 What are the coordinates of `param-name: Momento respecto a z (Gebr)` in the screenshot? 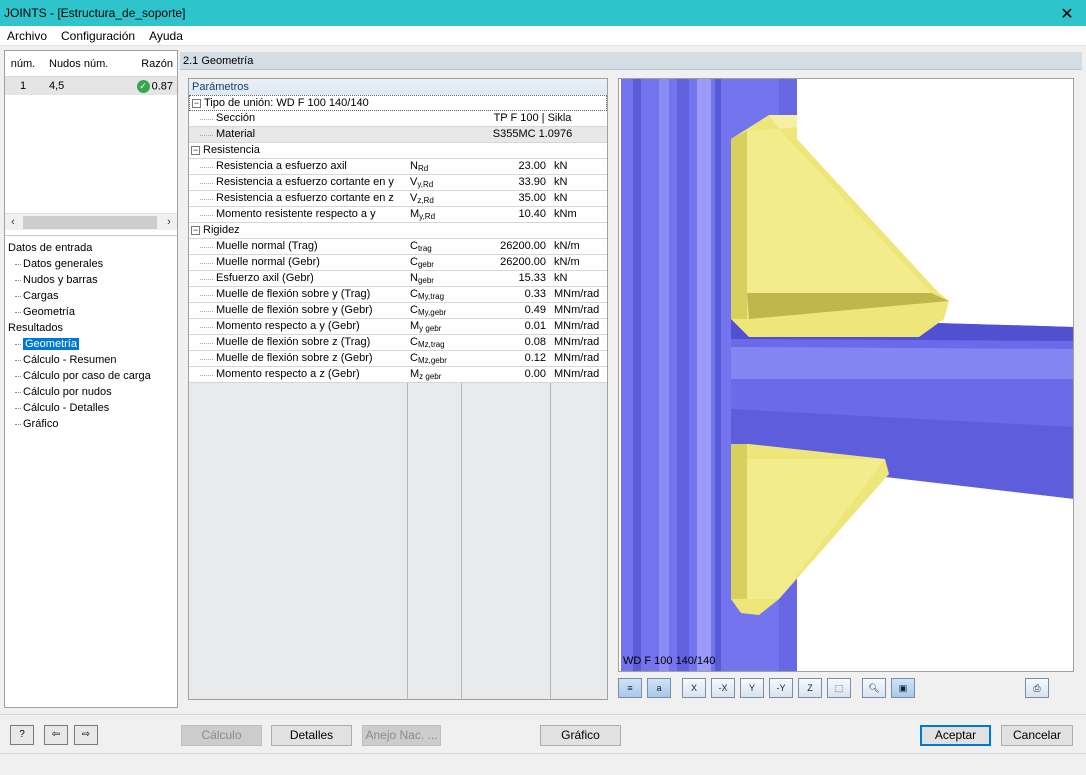 It's located at (298, 374).